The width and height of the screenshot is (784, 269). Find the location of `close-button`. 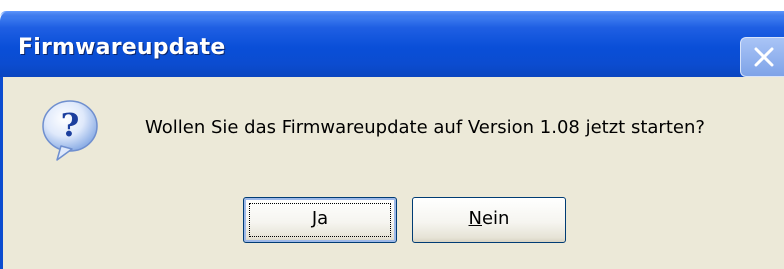

close-button is located at coordinates (762, 57).